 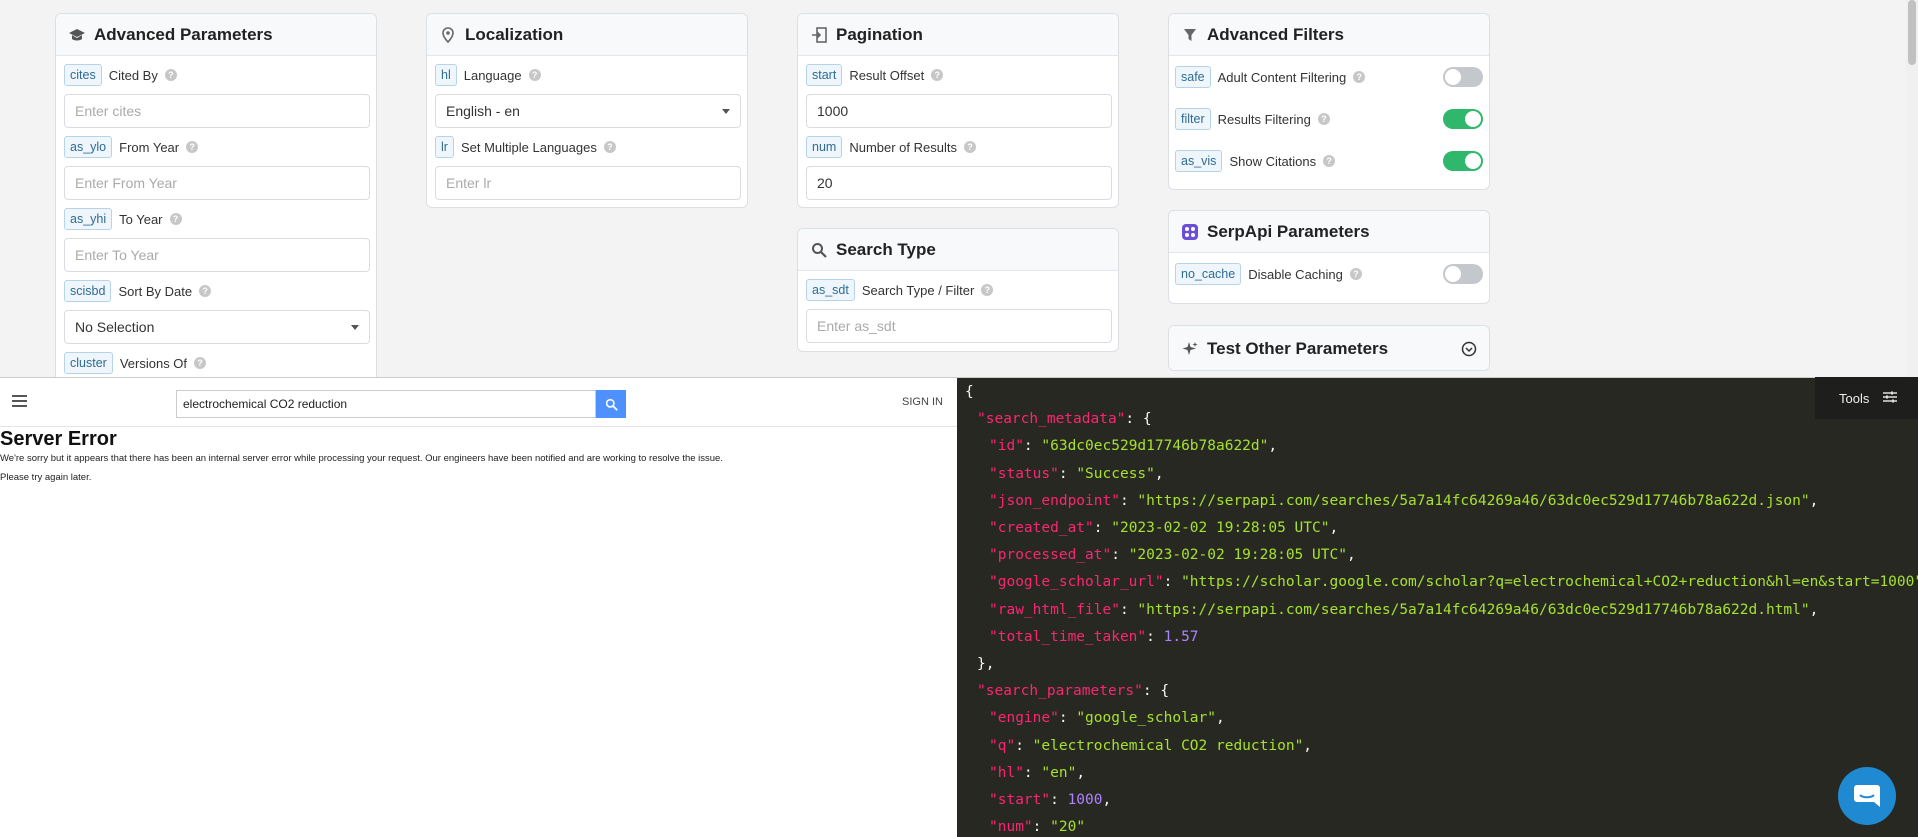 What do you see at coordinates (1220, 528) in the screenshot?
I see `json-value: "2023-02-02 19:28:05 UTC"` at bounding box center [1220, 528].